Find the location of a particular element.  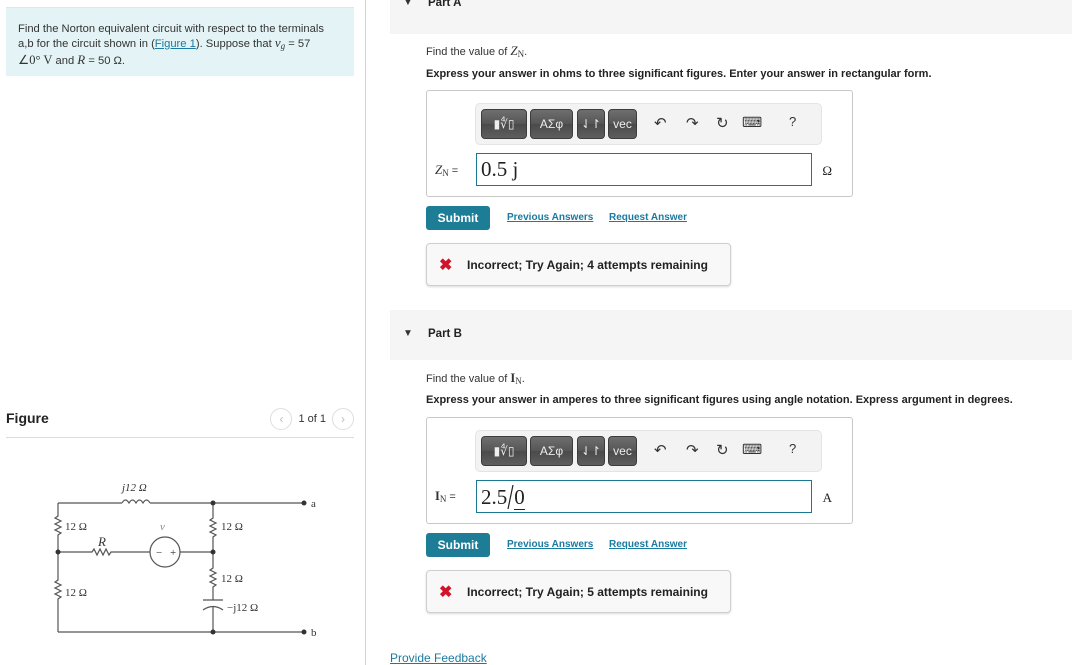

terminal-a: a is located at coordinates (313, 504).